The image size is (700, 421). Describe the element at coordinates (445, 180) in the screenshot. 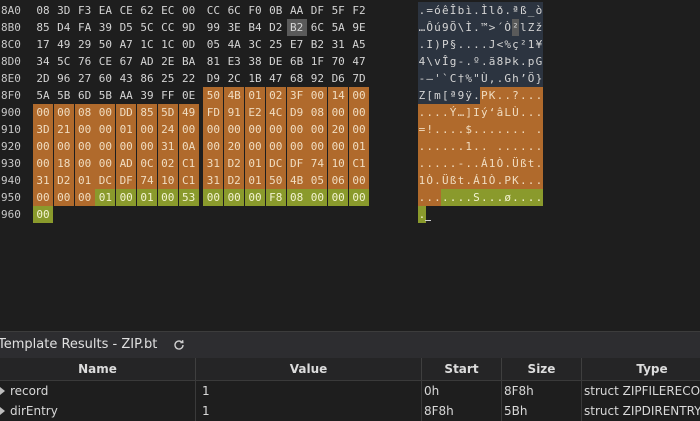

I see `ascii-char: Ü` at that location.